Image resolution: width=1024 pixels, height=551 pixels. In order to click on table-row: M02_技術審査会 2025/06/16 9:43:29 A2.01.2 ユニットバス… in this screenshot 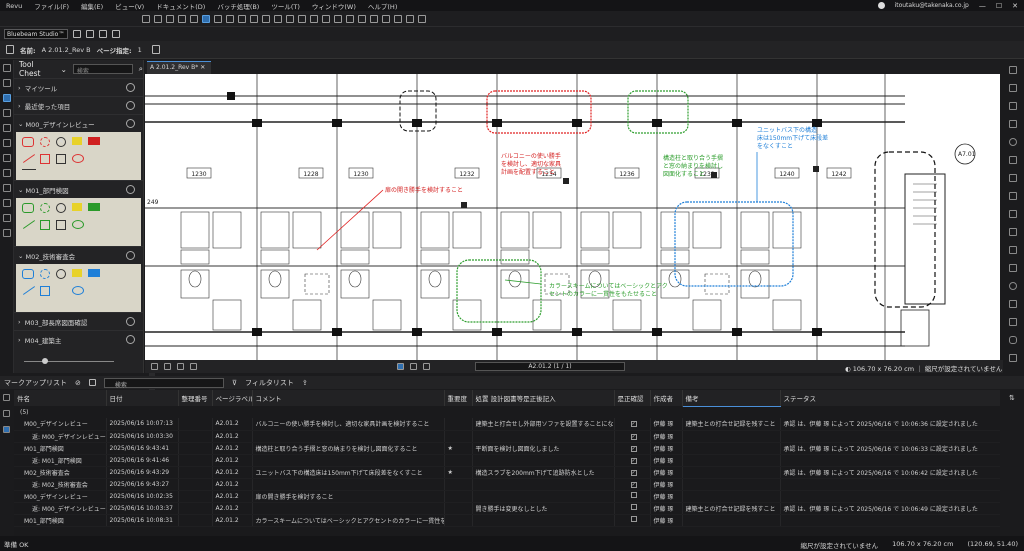, I will do `click(507, 472)`.